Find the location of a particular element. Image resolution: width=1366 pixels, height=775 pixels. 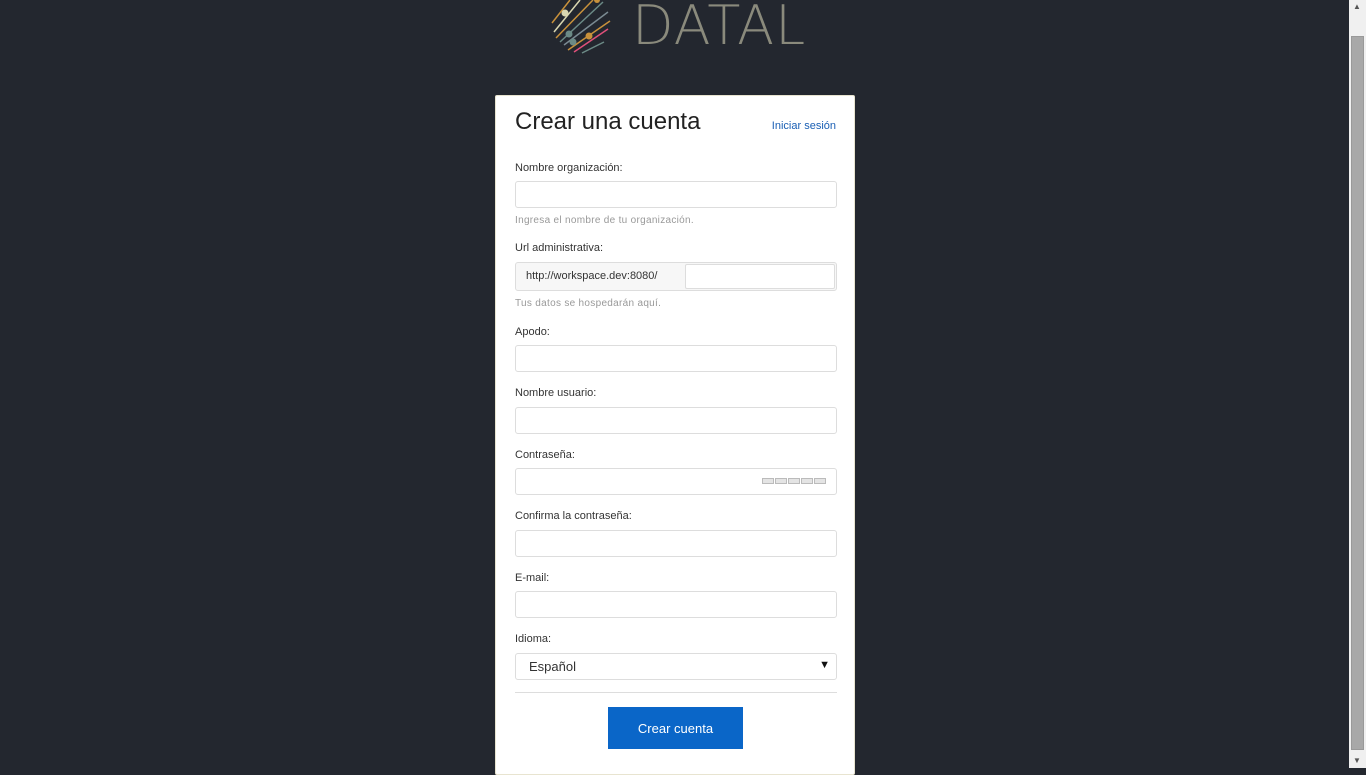

language-selected: Español is located at coordinates (552, 666).